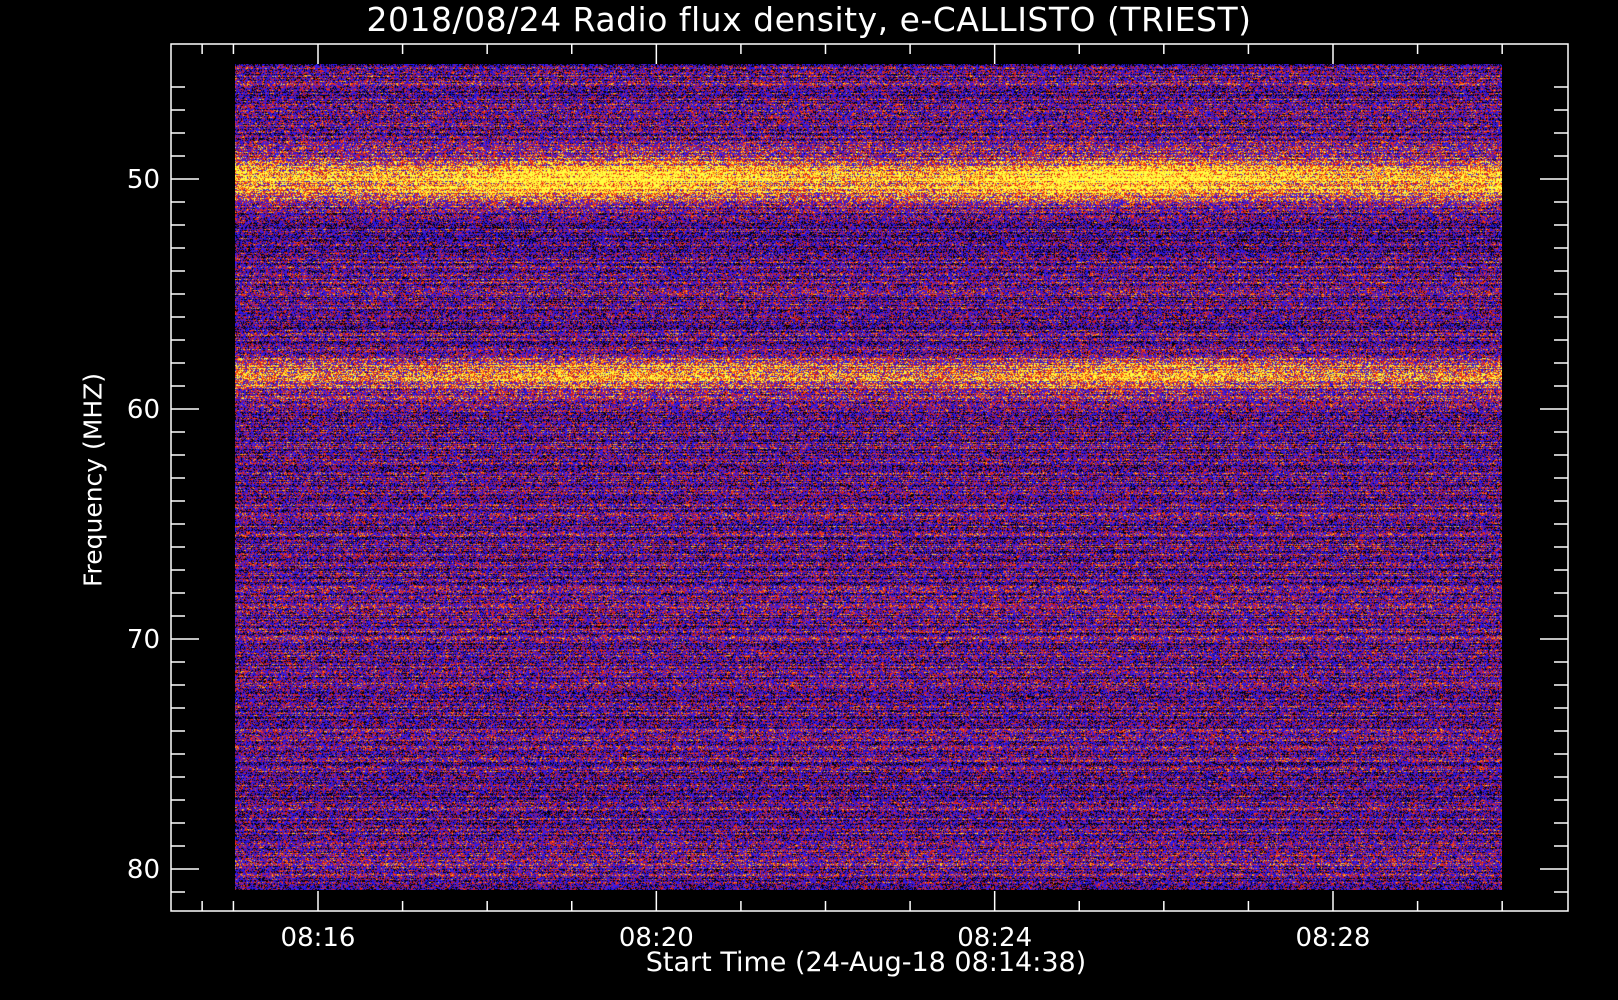 This screenshot has height=1000, width=1618. Describe the element at coordinates (143, 180) in the screenshot. I see `y-tick-label: 50` at that location.